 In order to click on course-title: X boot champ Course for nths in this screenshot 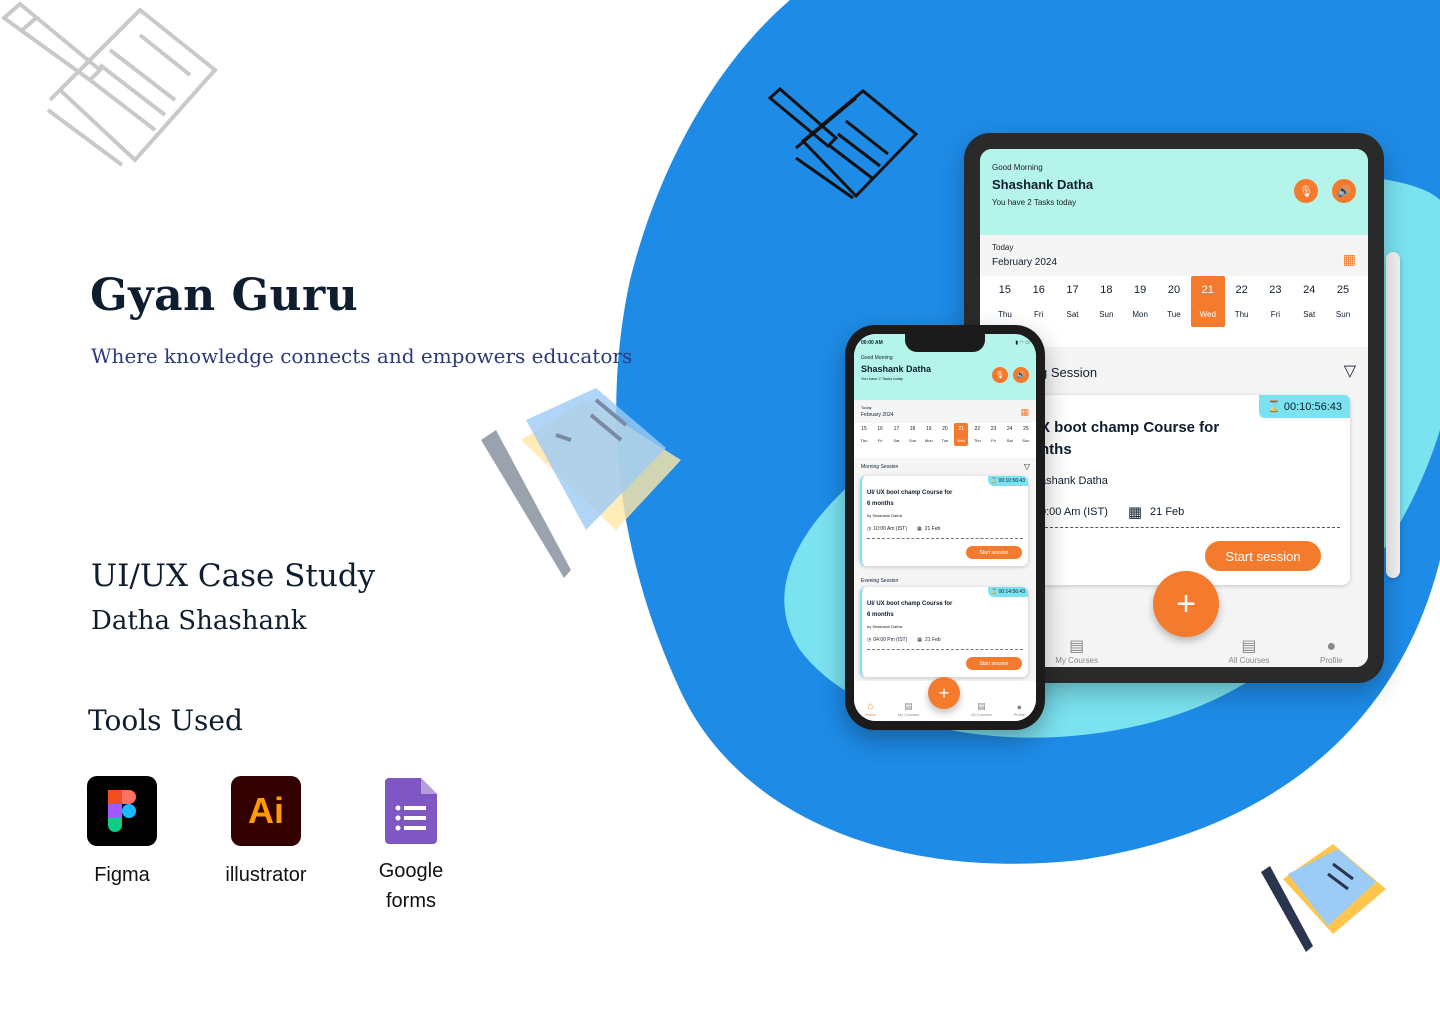, I will do `click(1130, 438)`.